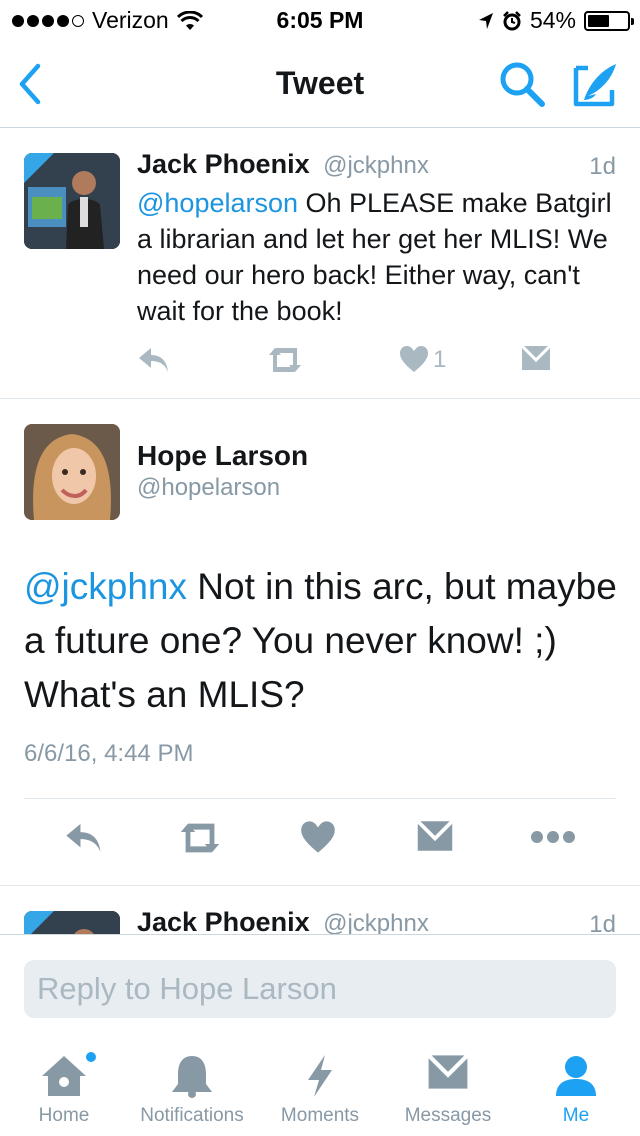 This screenshot has width=640, height=1136. I want to click on next-tweet: Jack Phoenix @jckphnx 1d, so click(320, 911).